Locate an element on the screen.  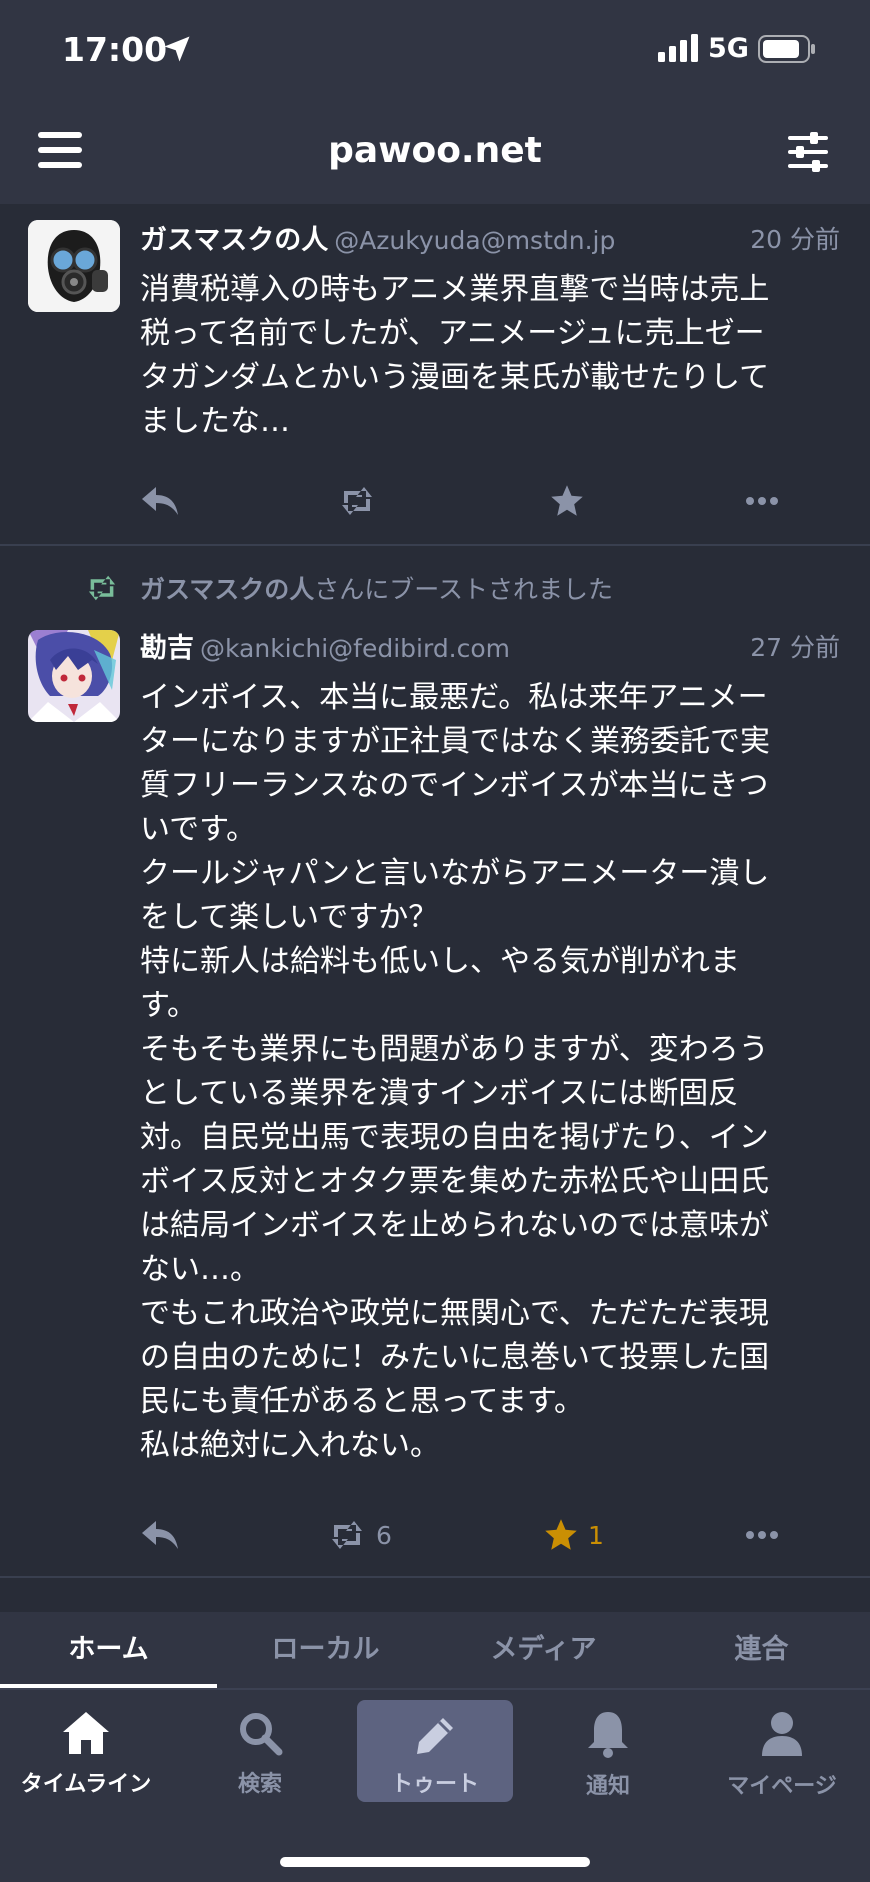
bottom-nav: タイムライン 検索 トゥート 通知 マイページ is located at coordinates (435, 1785).